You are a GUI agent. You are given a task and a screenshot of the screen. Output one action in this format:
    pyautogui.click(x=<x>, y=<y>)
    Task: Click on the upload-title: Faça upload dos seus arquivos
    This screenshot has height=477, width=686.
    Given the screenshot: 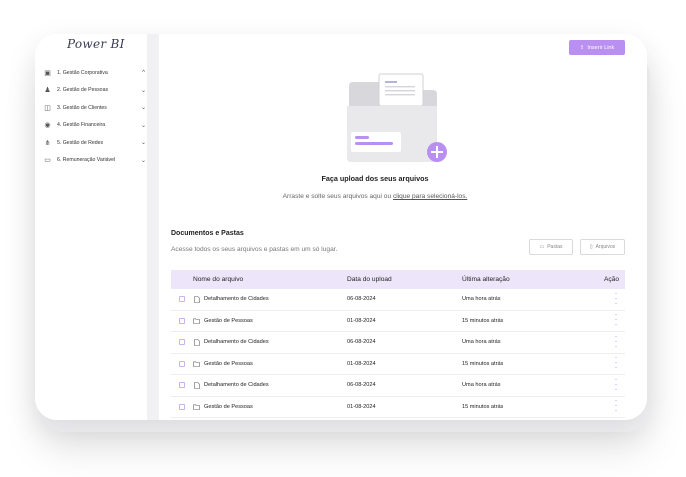 What is the action you would take?
    pyautogui.click(x=375, y=178)
    